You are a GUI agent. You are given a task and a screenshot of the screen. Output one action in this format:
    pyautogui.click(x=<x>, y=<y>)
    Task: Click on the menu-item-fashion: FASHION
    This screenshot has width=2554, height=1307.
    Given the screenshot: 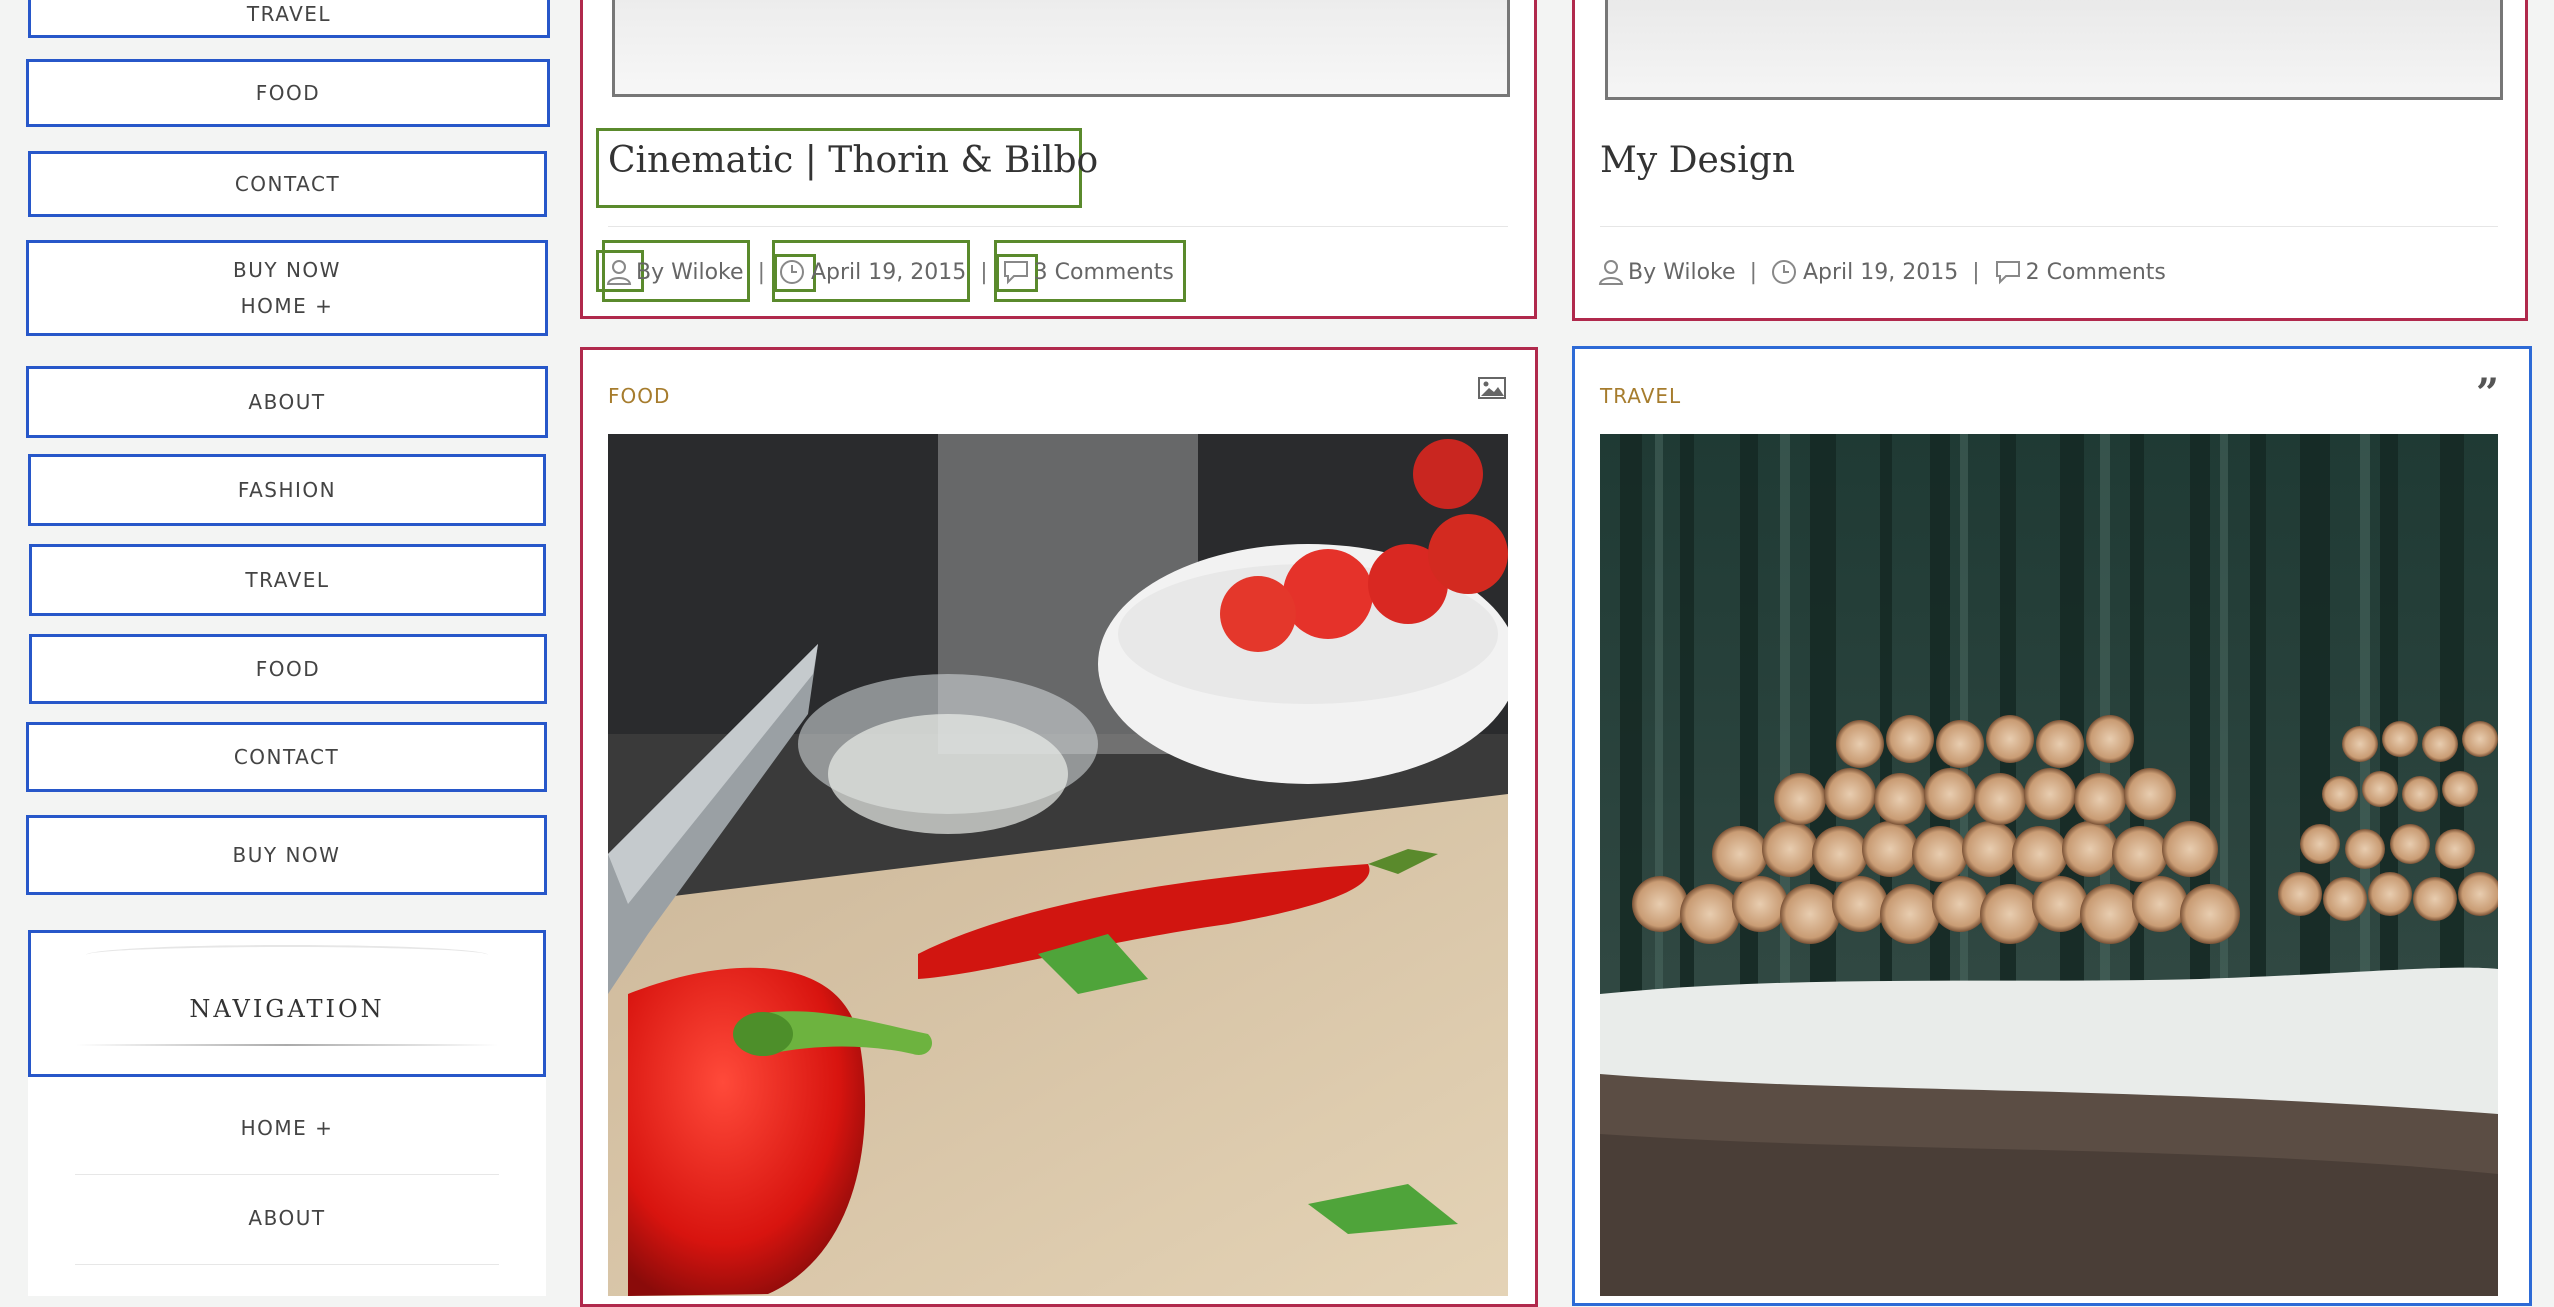 What is the action you would take?
    pyautogui.click(x=287, y=490)
    